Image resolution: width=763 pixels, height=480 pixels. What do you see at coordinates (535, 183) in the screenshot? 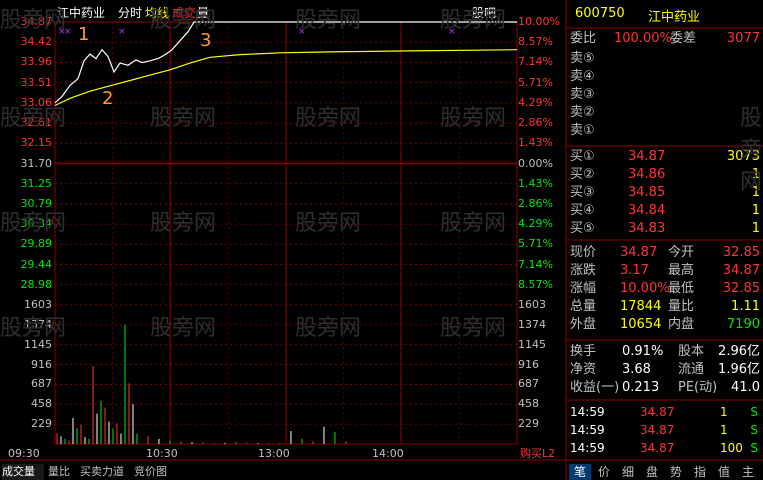
I see `price-label-right-8: 1.43%` at bounding box center [535, 183].